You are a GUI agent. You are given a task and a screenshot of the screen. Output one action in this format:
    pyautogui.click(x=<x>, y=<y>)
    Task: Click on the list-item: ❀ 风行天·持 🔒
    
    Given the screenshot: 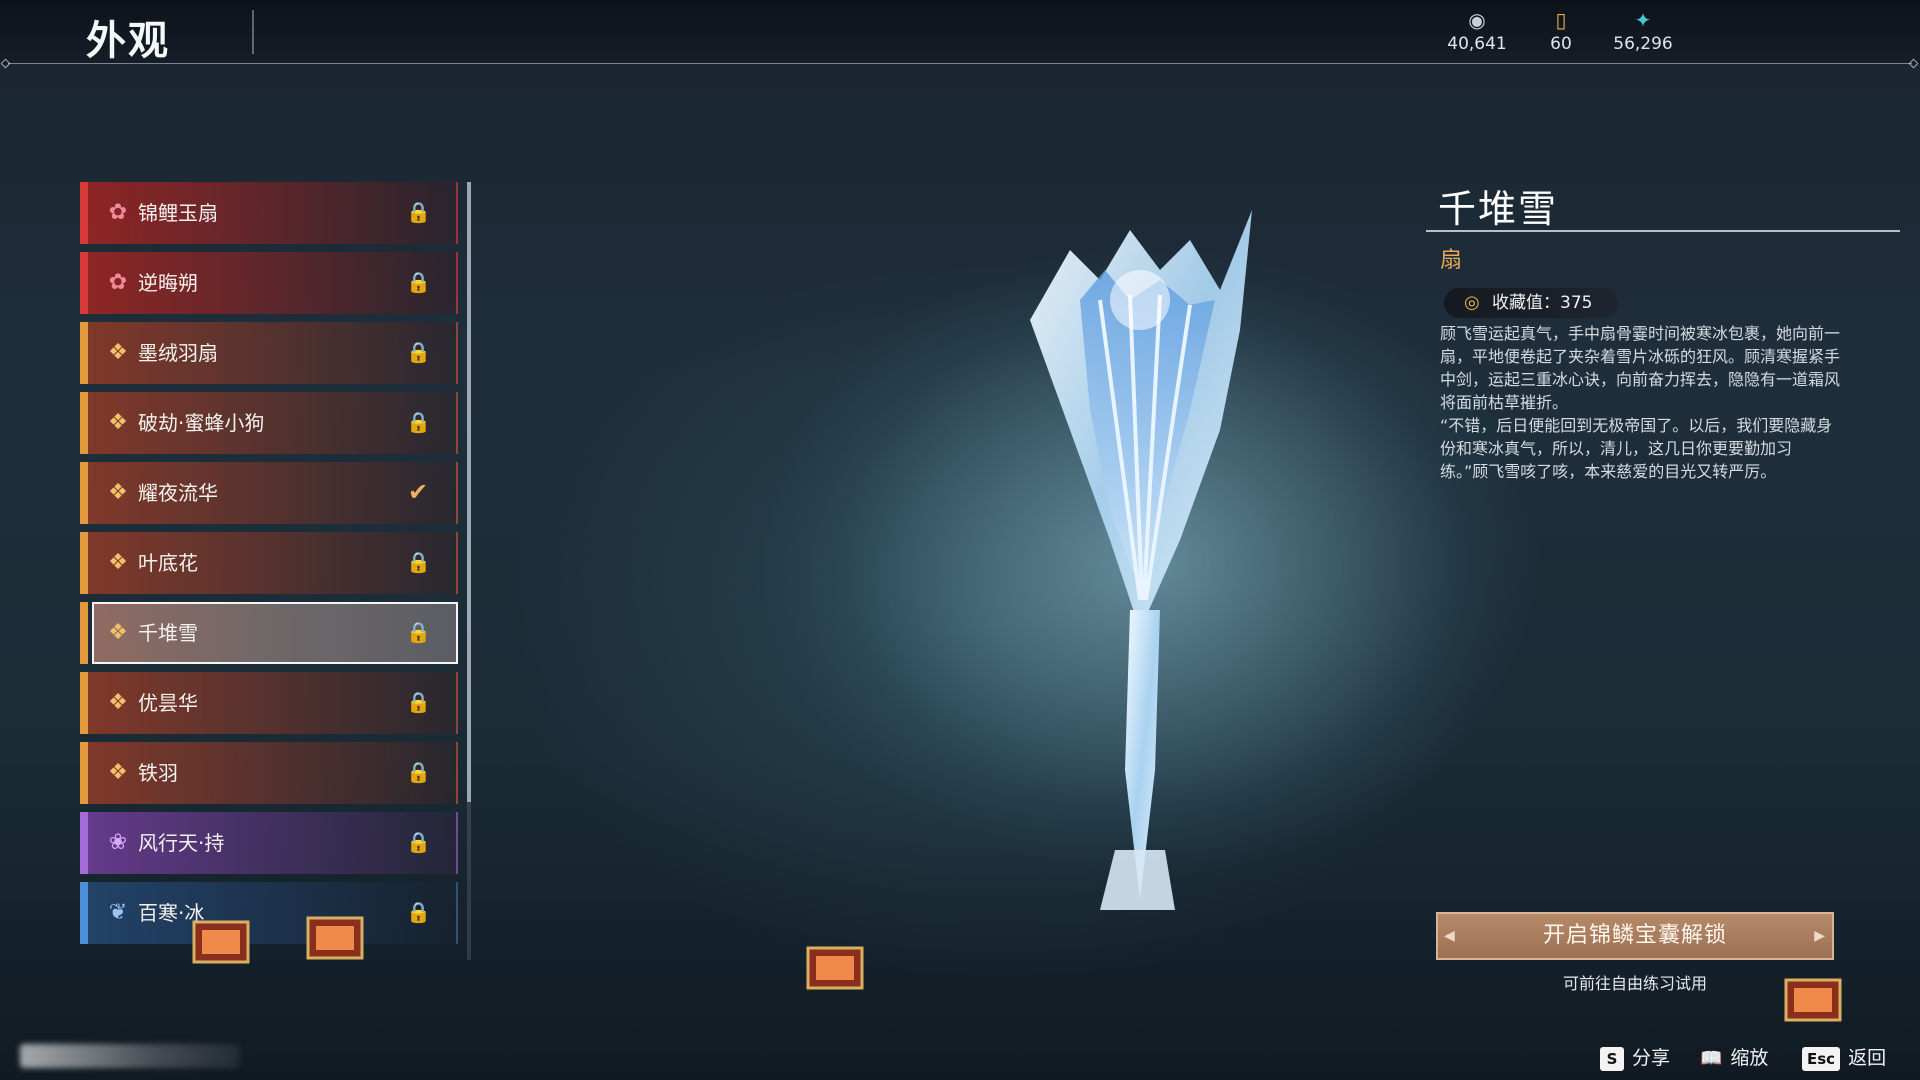 What is the action you would take?
    pyautogui.click(x=269, y=843)
    